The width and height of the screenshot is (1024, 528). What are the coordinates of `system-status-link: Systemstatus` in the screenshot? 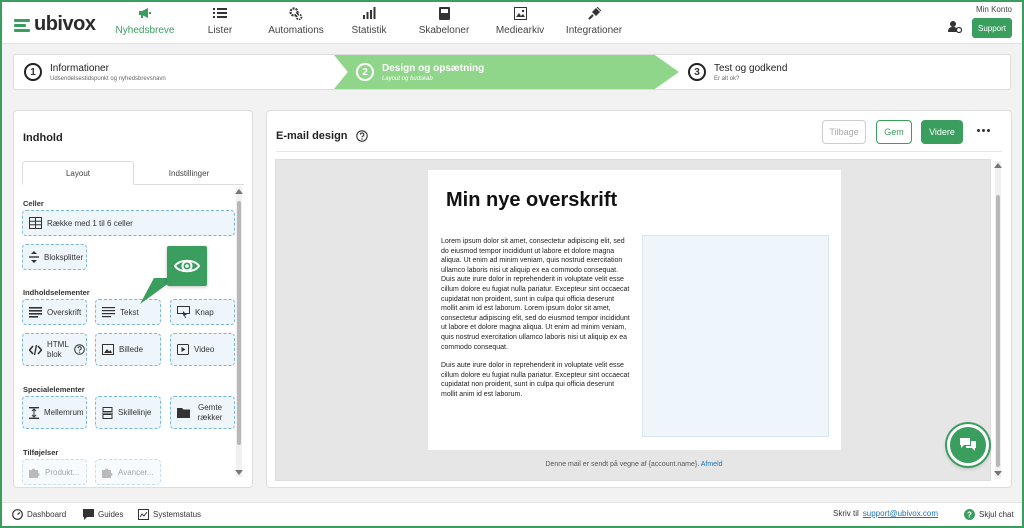 It's located at (169, 514).